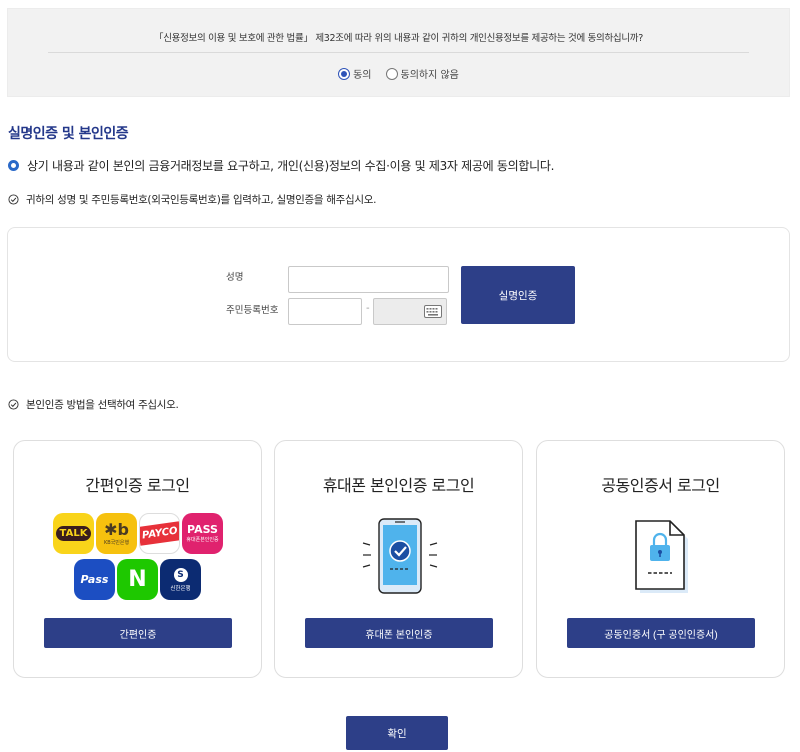 This screenshot has height=752, width=800. I want to click on pass-icon-text: PASS, so click(202, 529).